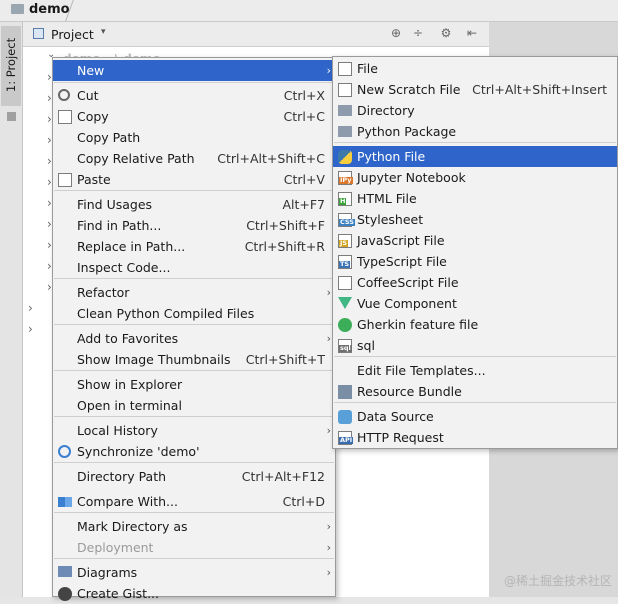 The width and height of the screenshot is (618, 604). I want to click on menu-item-shortcut: Ctrl+Shift+T, so click(285, 359).